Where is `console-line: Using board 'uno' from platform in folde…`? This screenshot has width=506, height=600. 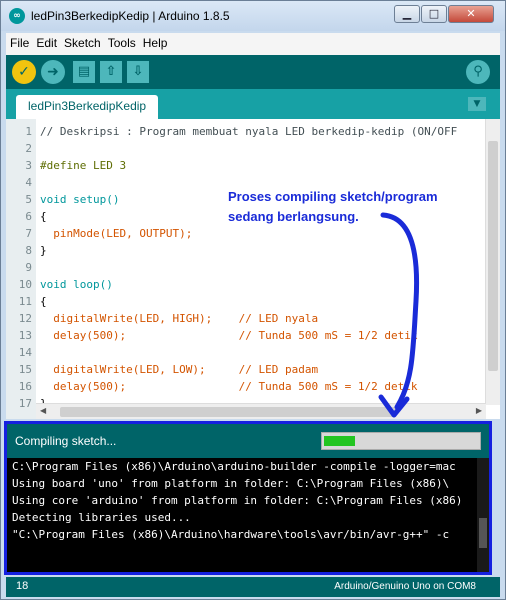
console-line: Using board 'uno' from platform in folde… is located at coordinates (231, 483).